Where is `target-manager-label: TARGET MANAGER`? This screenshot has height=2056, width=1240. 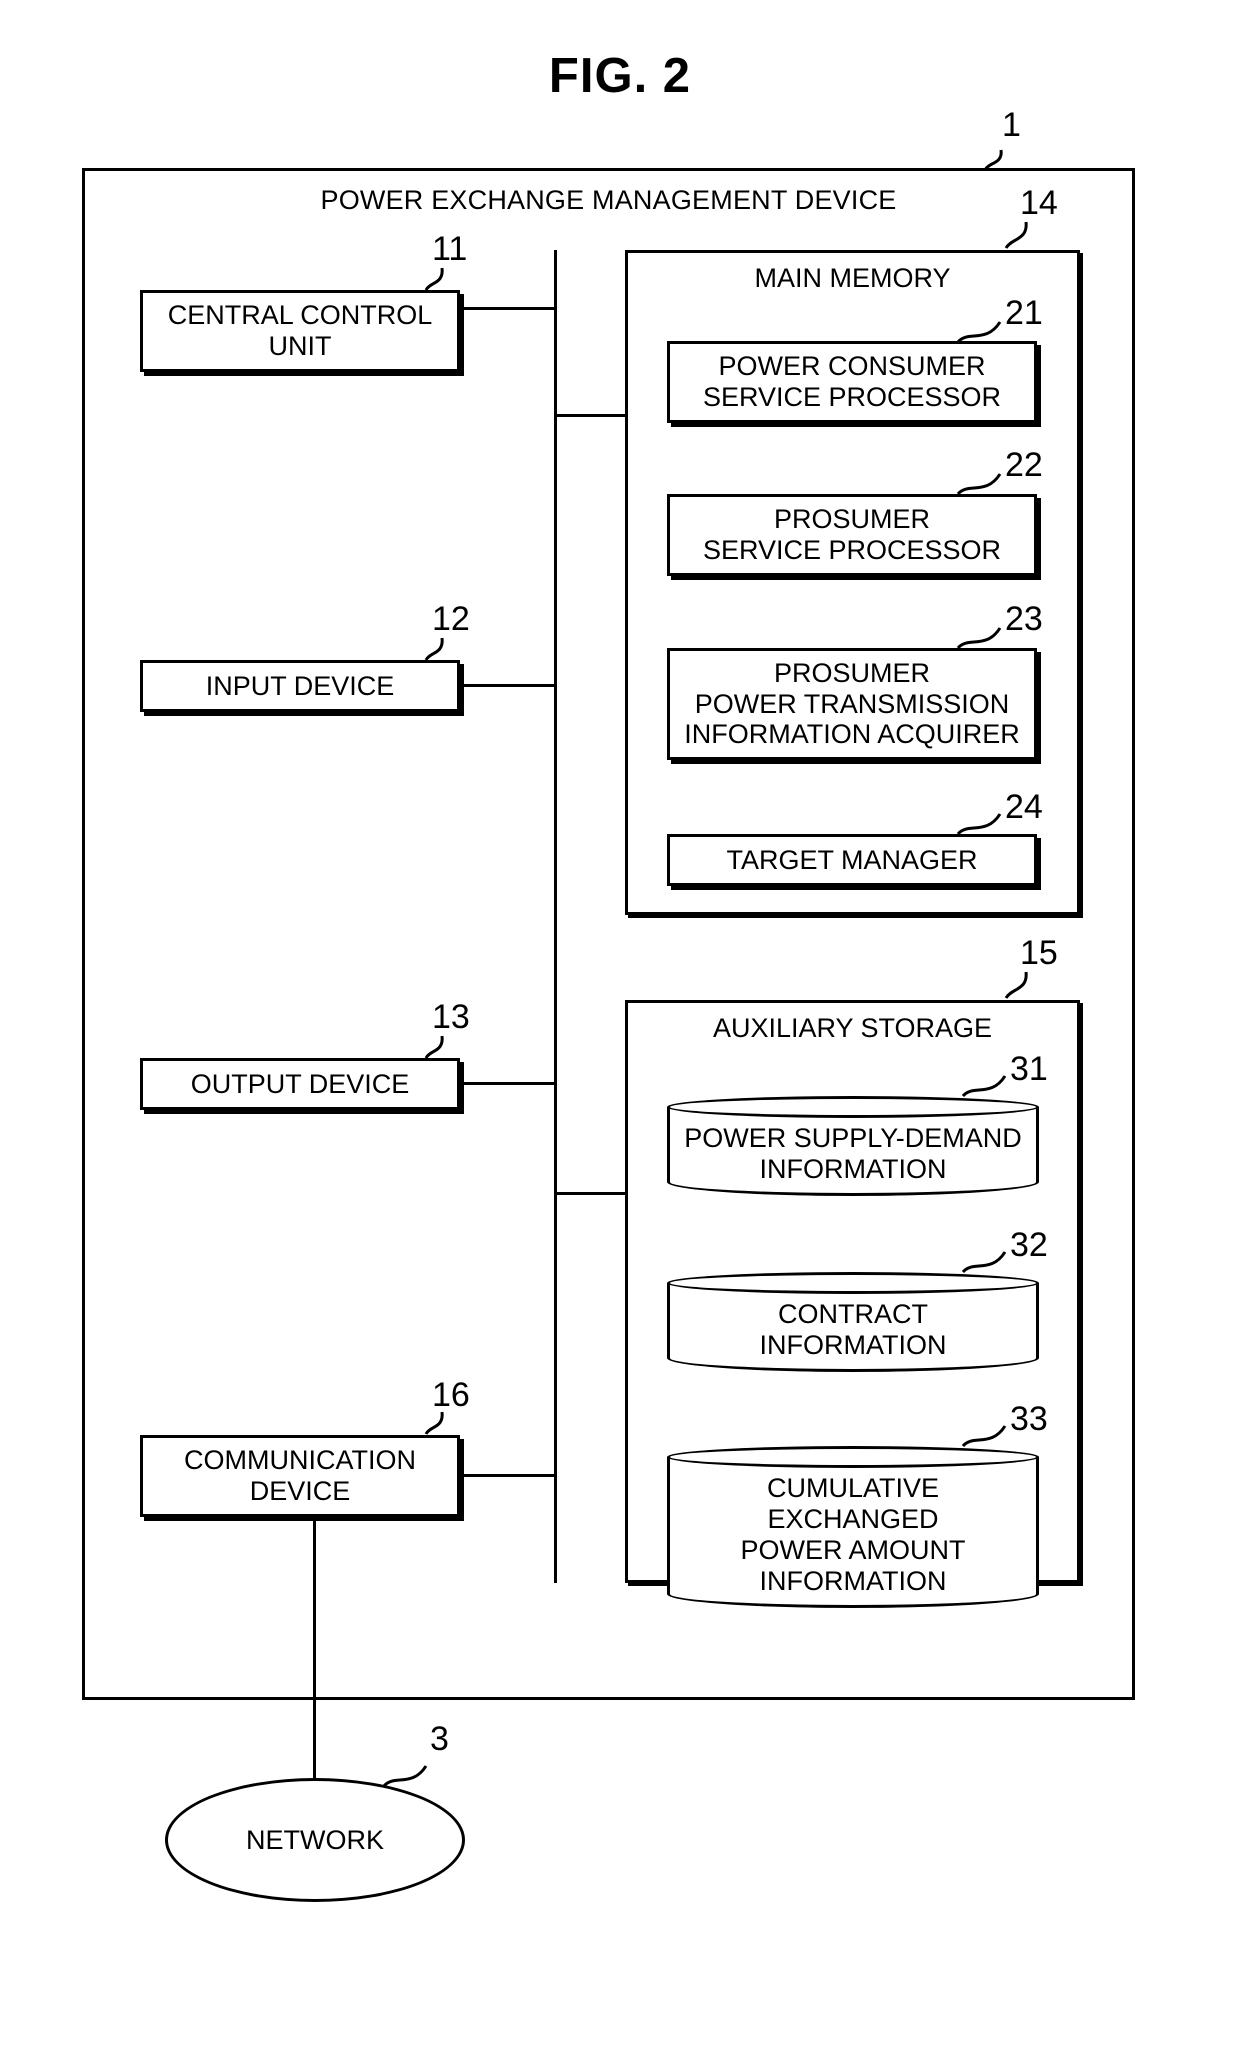
target-manager-label: TARGET MANAGER is located at coordinates (852, 859).